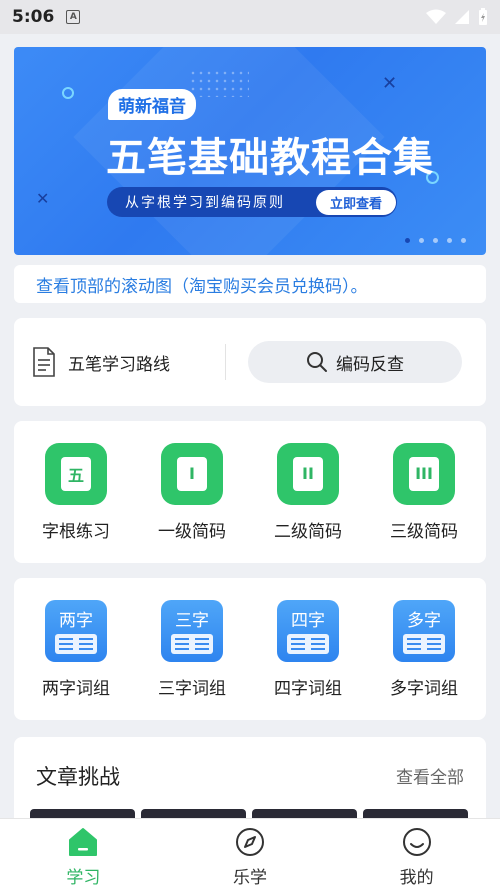 The width and height of the screenshot is (500, 888). Describe the element at coordinates (192, 630) in the screenshot. I see `three-char-book-icon: 三字` at that location.